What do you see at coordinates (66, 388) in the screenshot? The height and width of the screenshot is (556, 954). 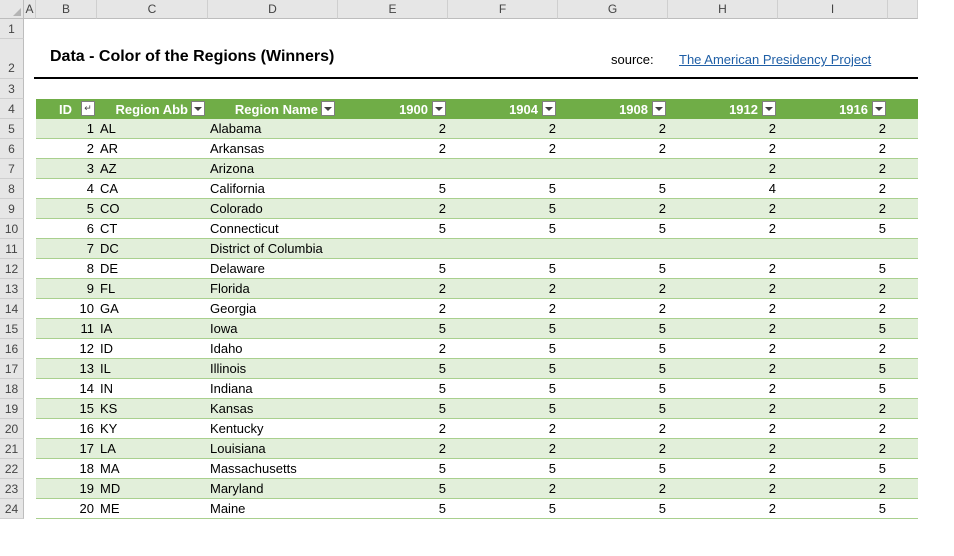 I see `cell-id: 14` at bounding box center [66, 388].